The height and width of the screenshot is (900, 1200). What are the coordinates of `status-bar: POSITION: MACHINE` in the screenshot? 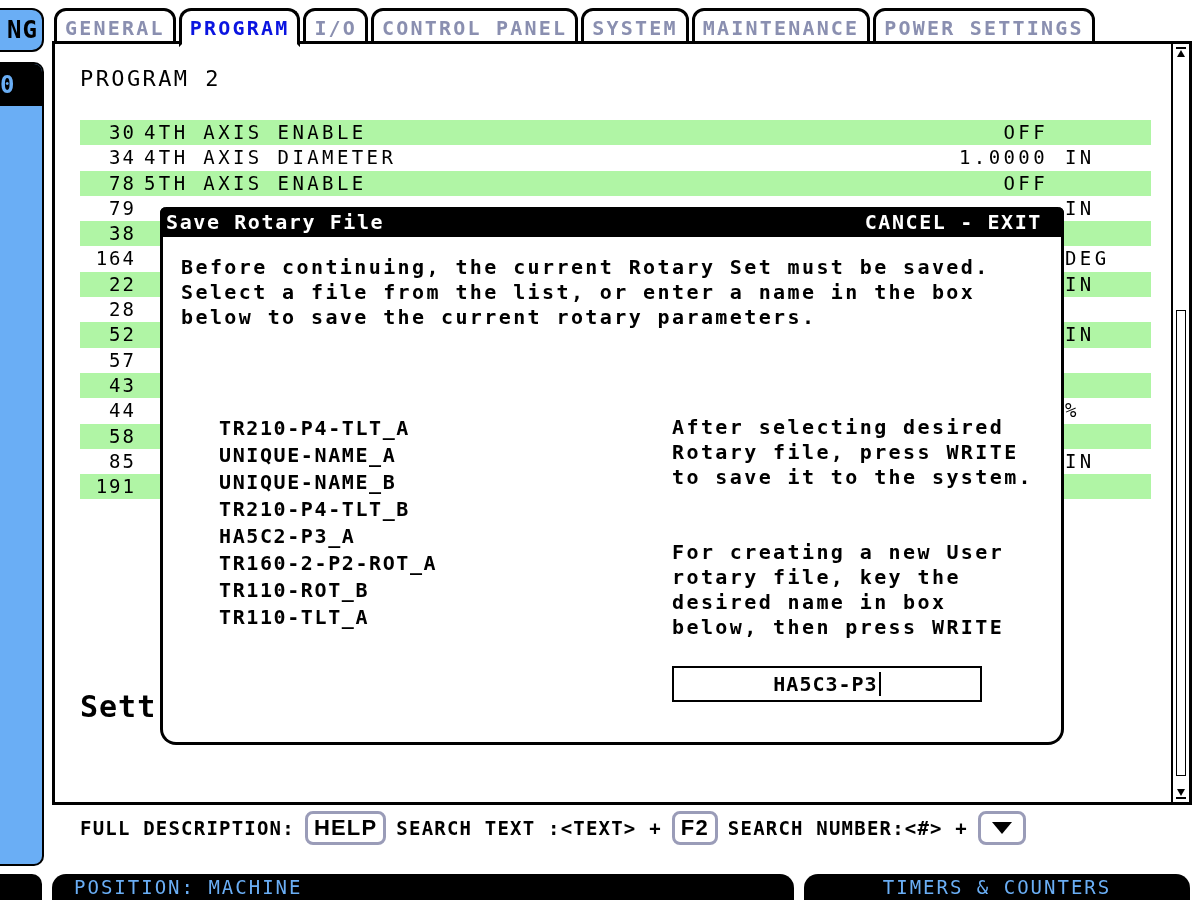 It's located at (423, 887).